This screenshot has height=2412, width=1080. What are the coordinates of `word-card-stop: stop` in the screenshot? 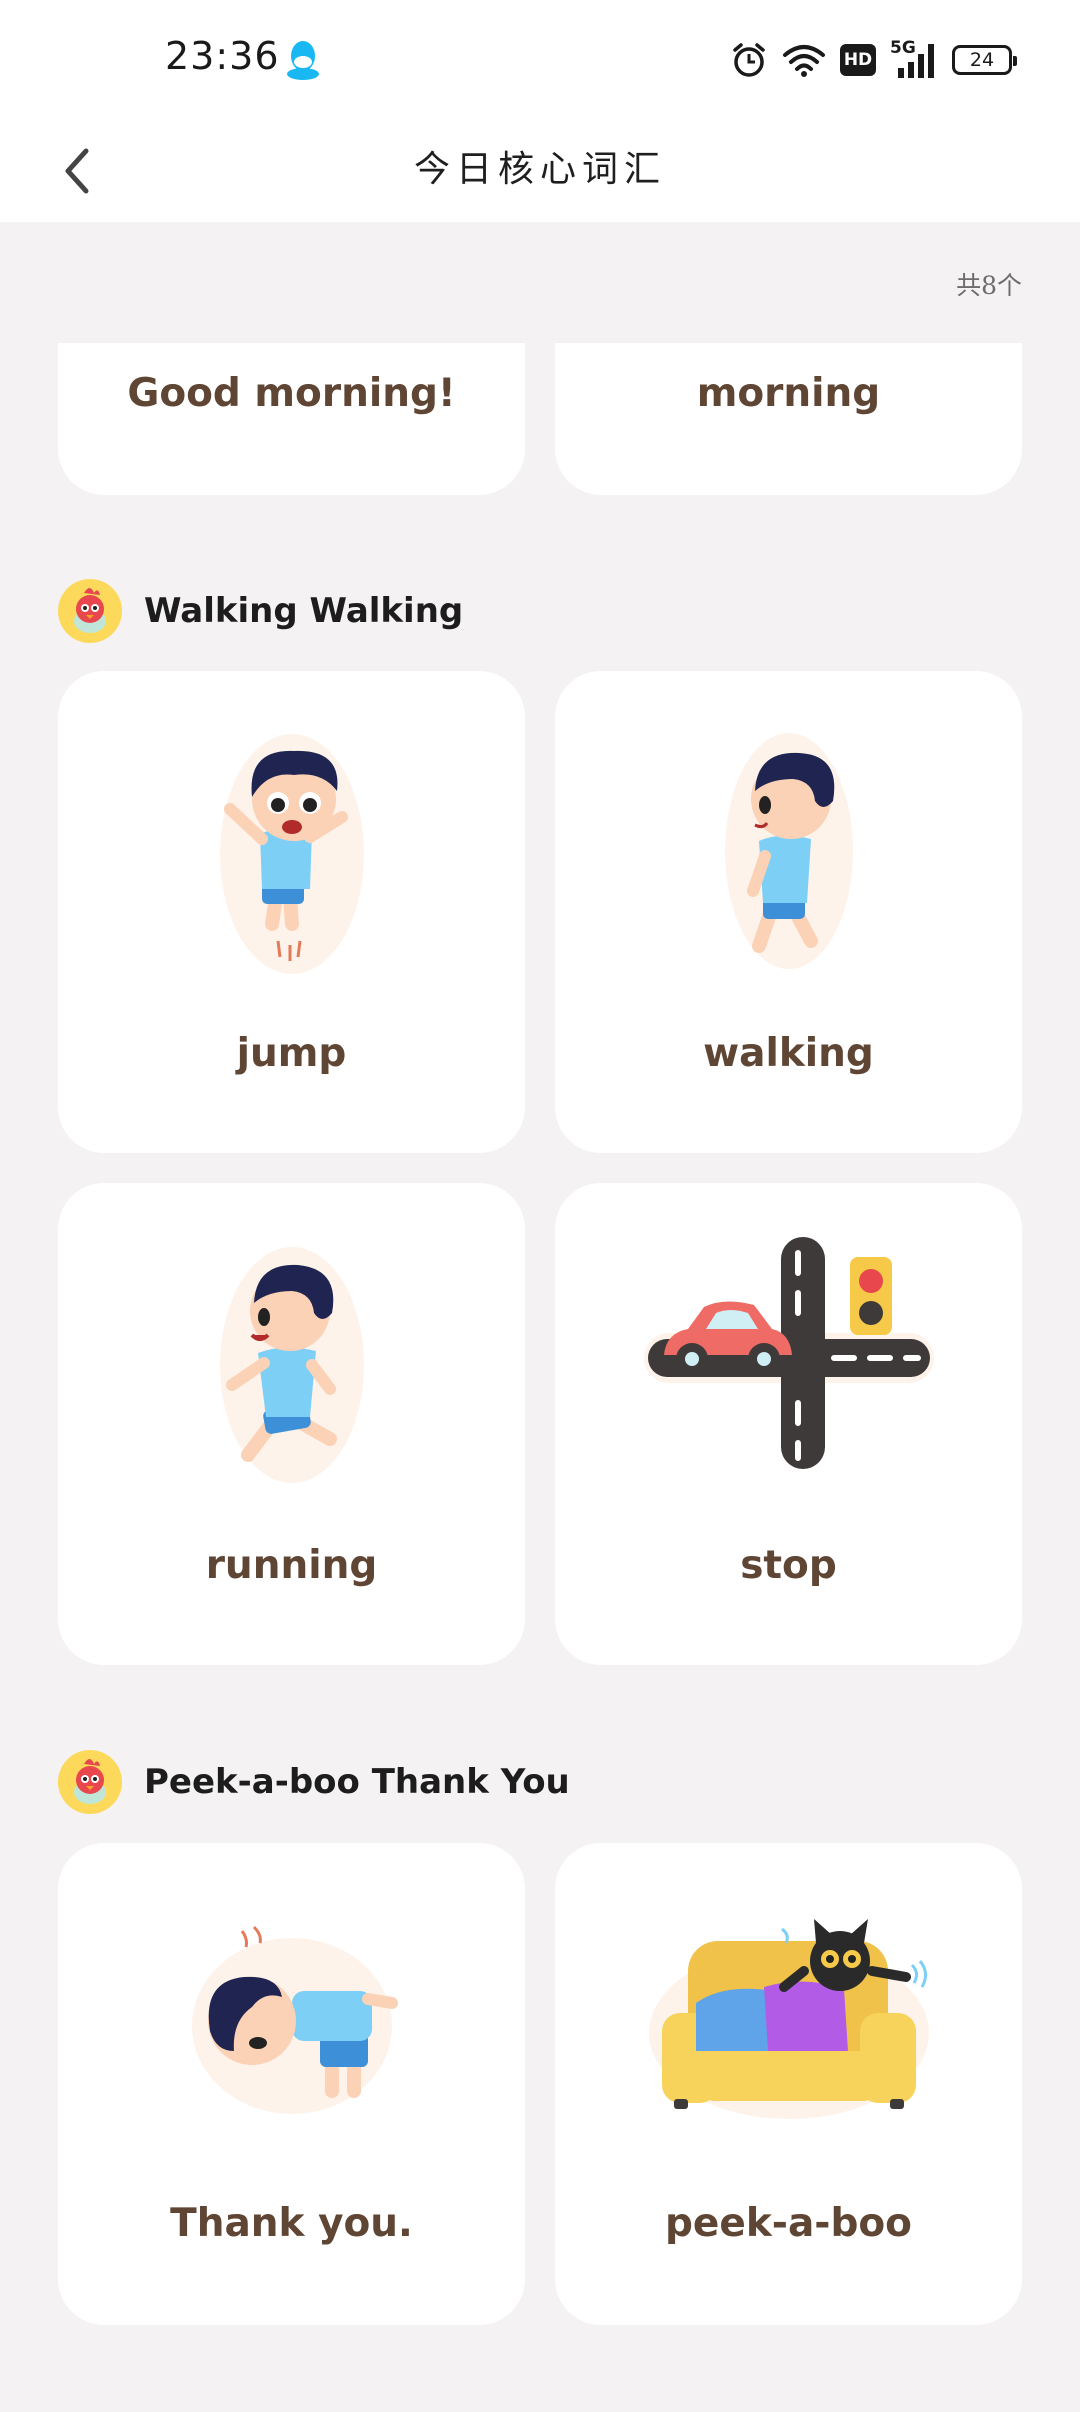 It's located at (788, 1424).